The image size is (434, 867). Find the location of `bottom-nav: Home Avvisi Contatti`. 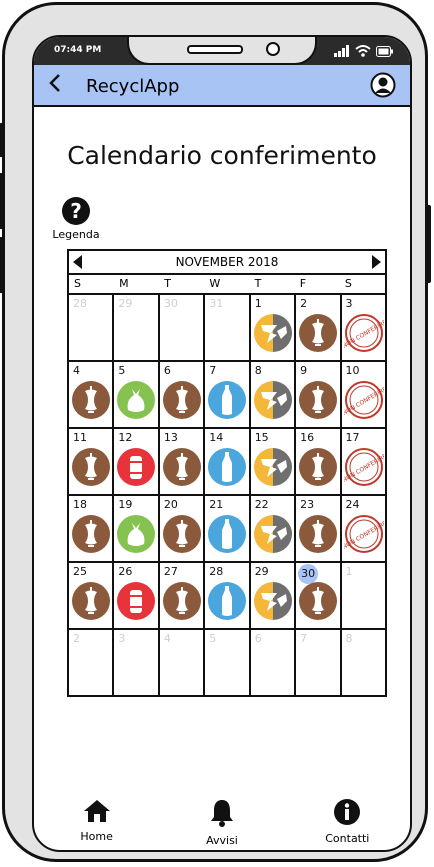

bottom-nav: Home Avvisi Contatti is located at coordinates (222, 820).